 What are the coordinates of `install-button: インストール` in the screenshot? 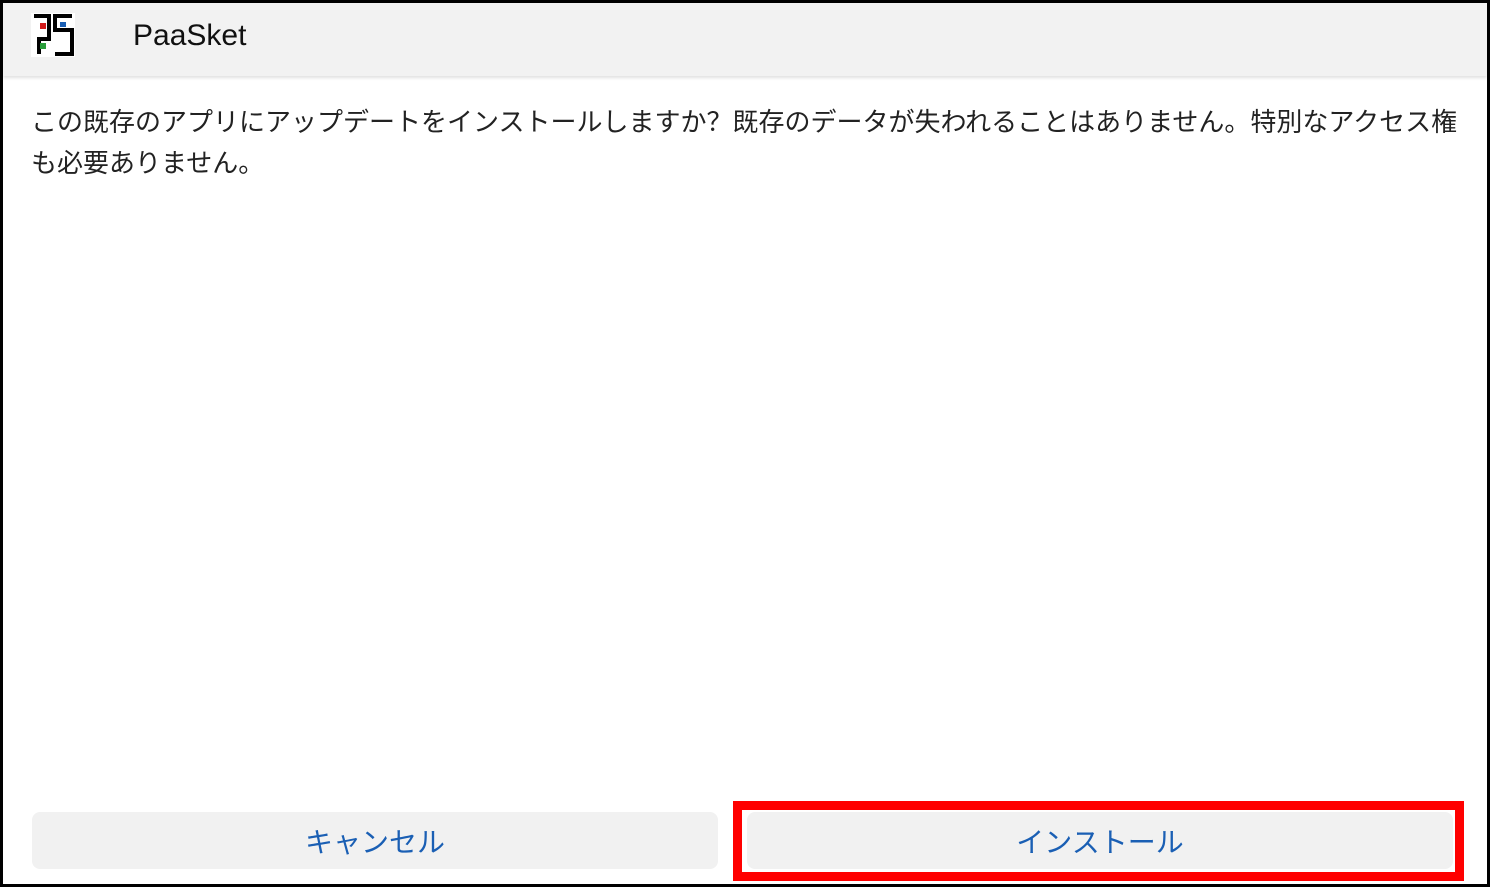 It's located at (1100, 840).